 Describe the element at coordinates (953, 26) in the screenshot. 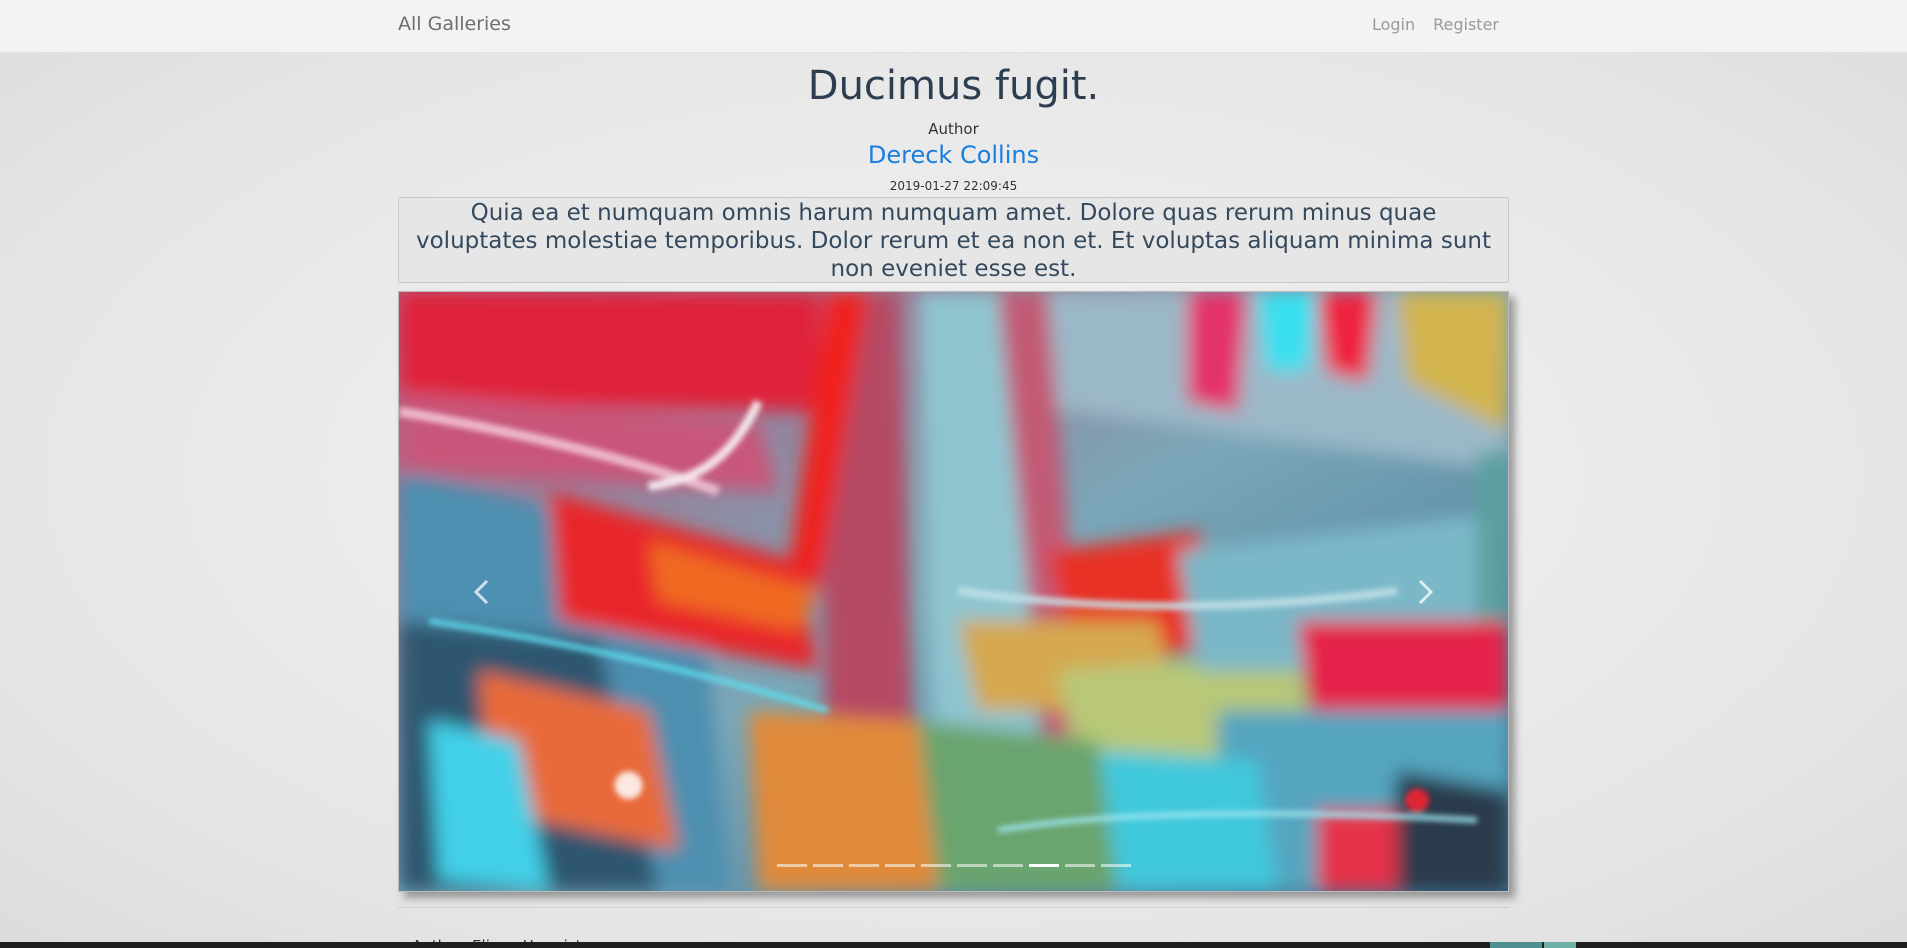

I see `top-navbar: All Galleries Login Register` at that location.